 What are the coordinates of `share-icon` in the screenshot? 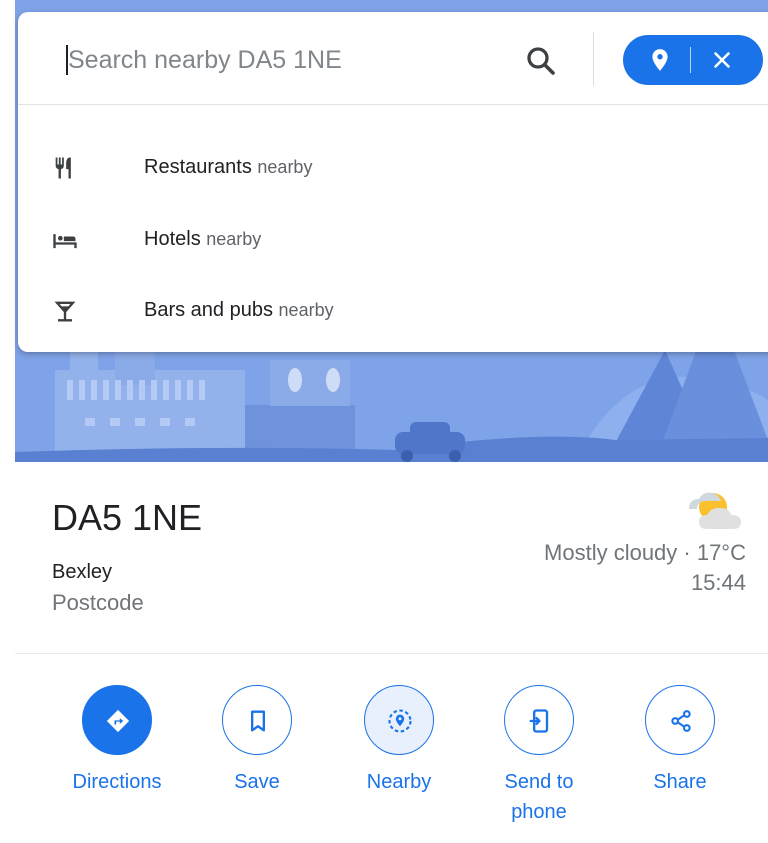 It's located at (681, 721).